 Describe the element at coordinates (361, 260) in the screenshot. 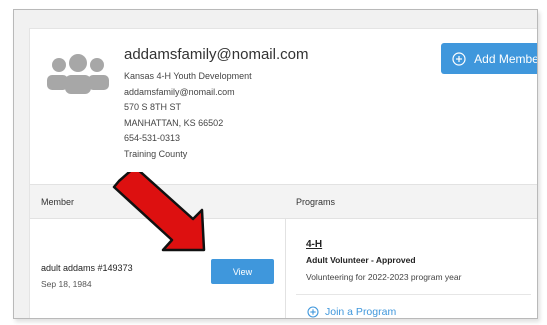

I see `program-role-status: Adult Volunteer - Approved` at that location.